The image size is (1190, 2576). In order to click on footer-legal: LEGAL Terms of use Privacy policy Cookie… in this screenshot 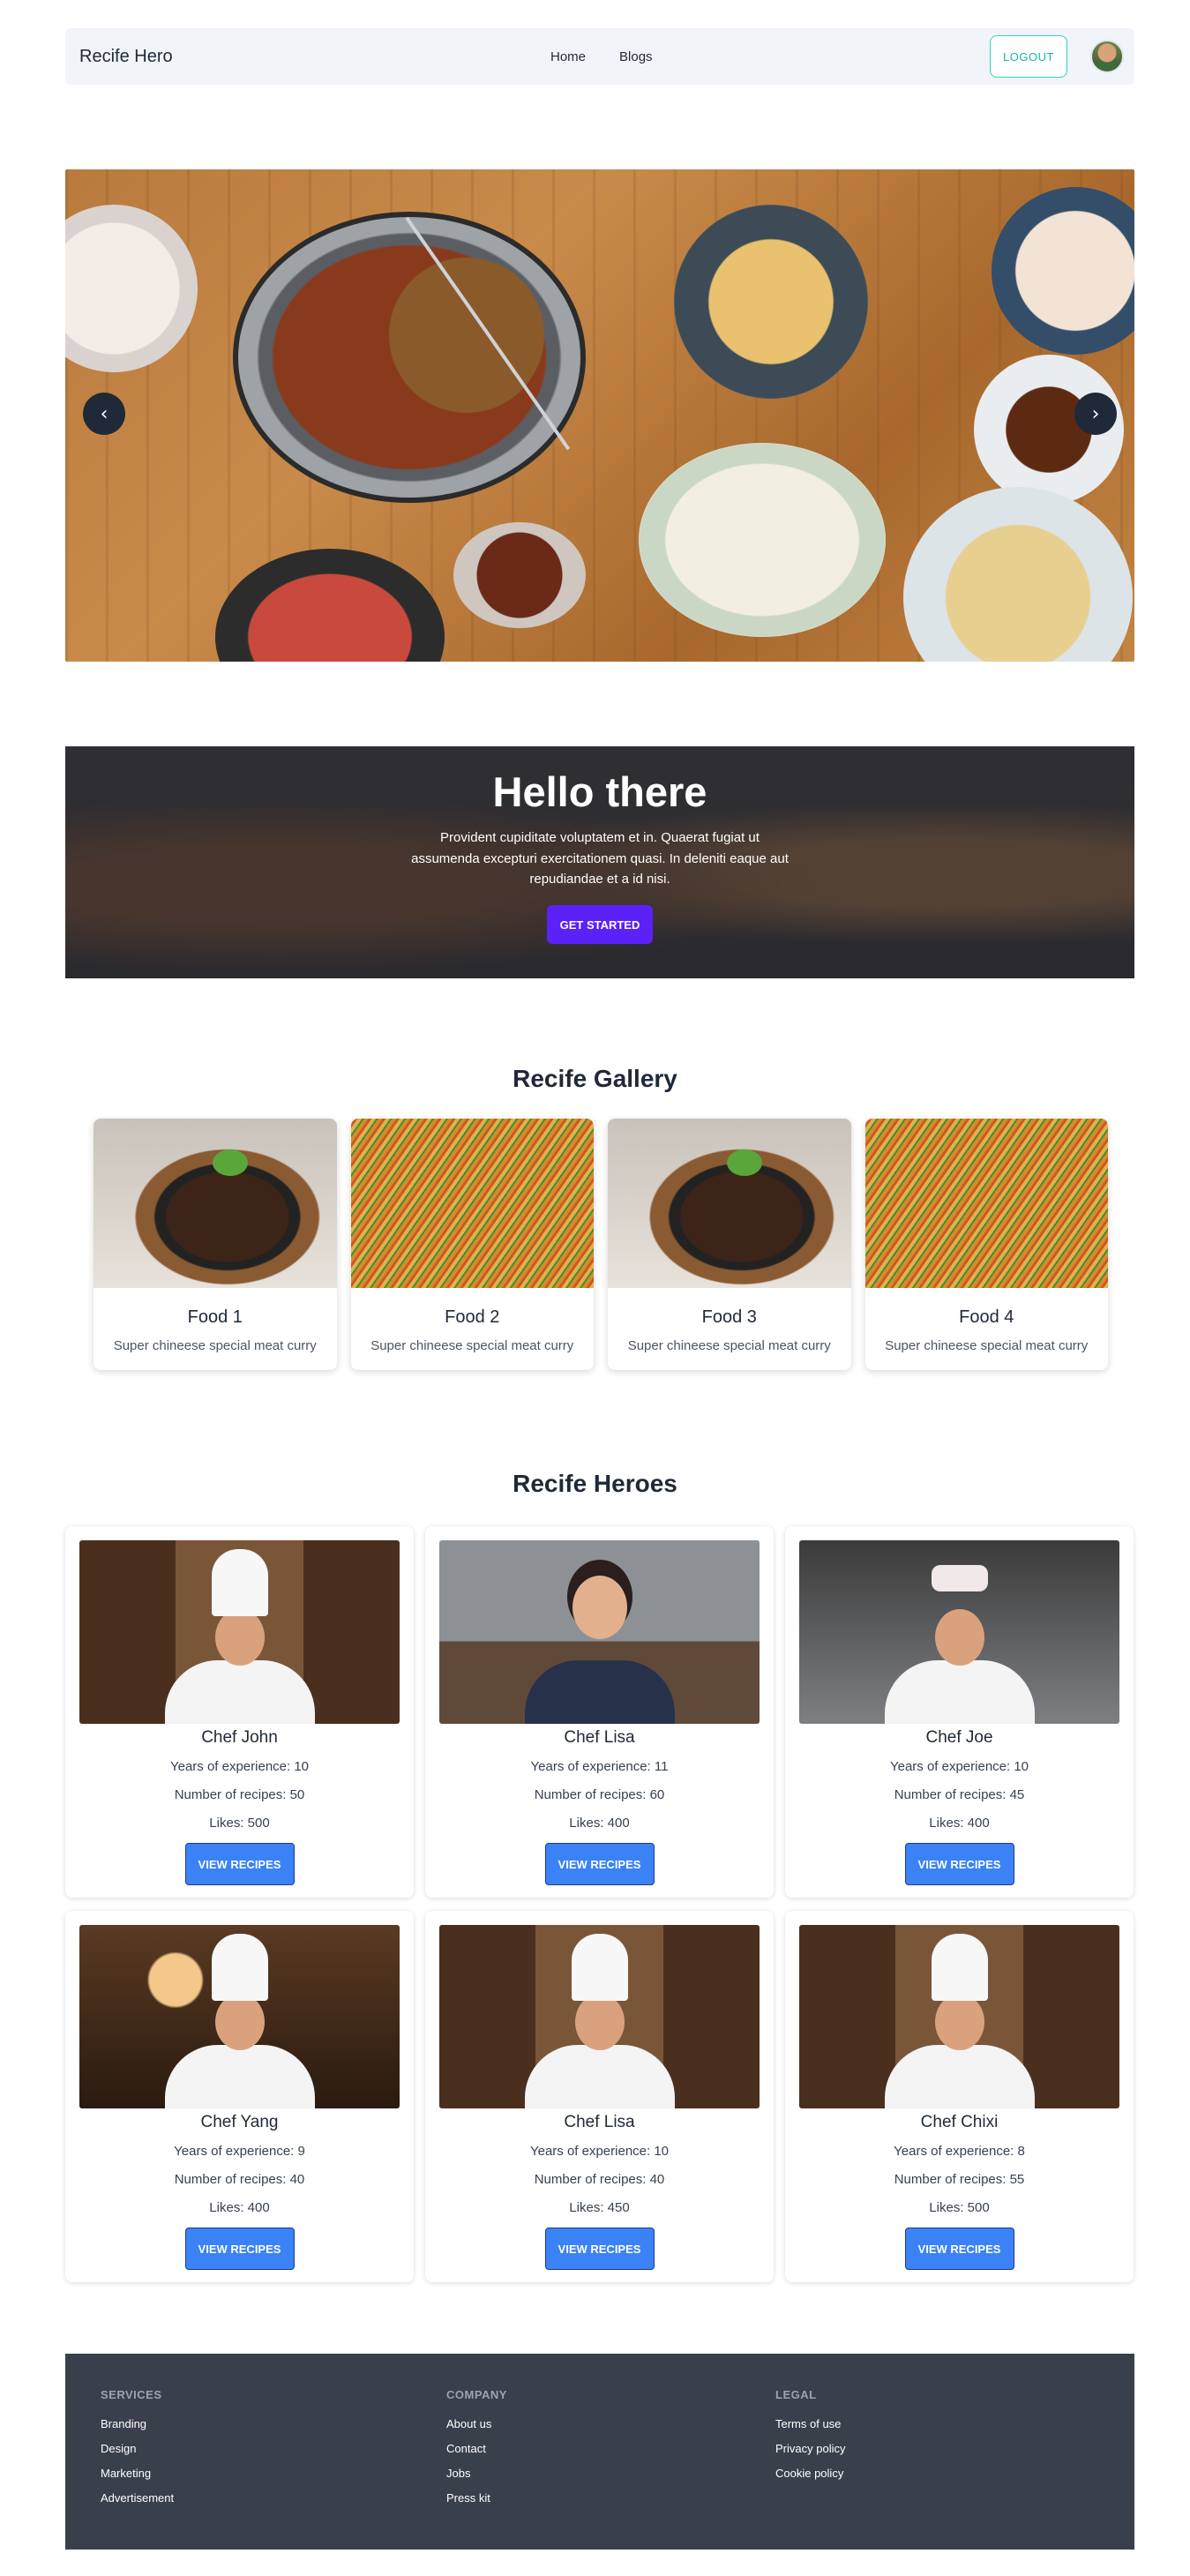, I will do `click(810, 2440)`.